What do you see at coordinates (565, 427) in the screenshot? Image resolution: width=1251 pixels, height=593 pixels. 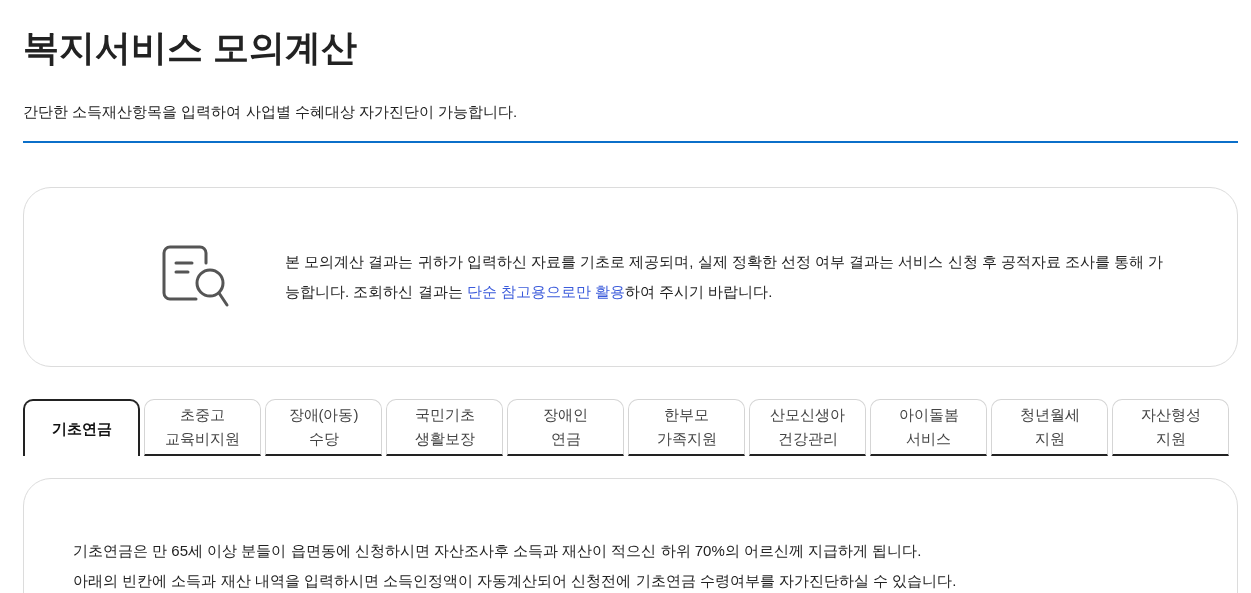 I see `tab: 장애인 연금` at bounding box center [565, 427].